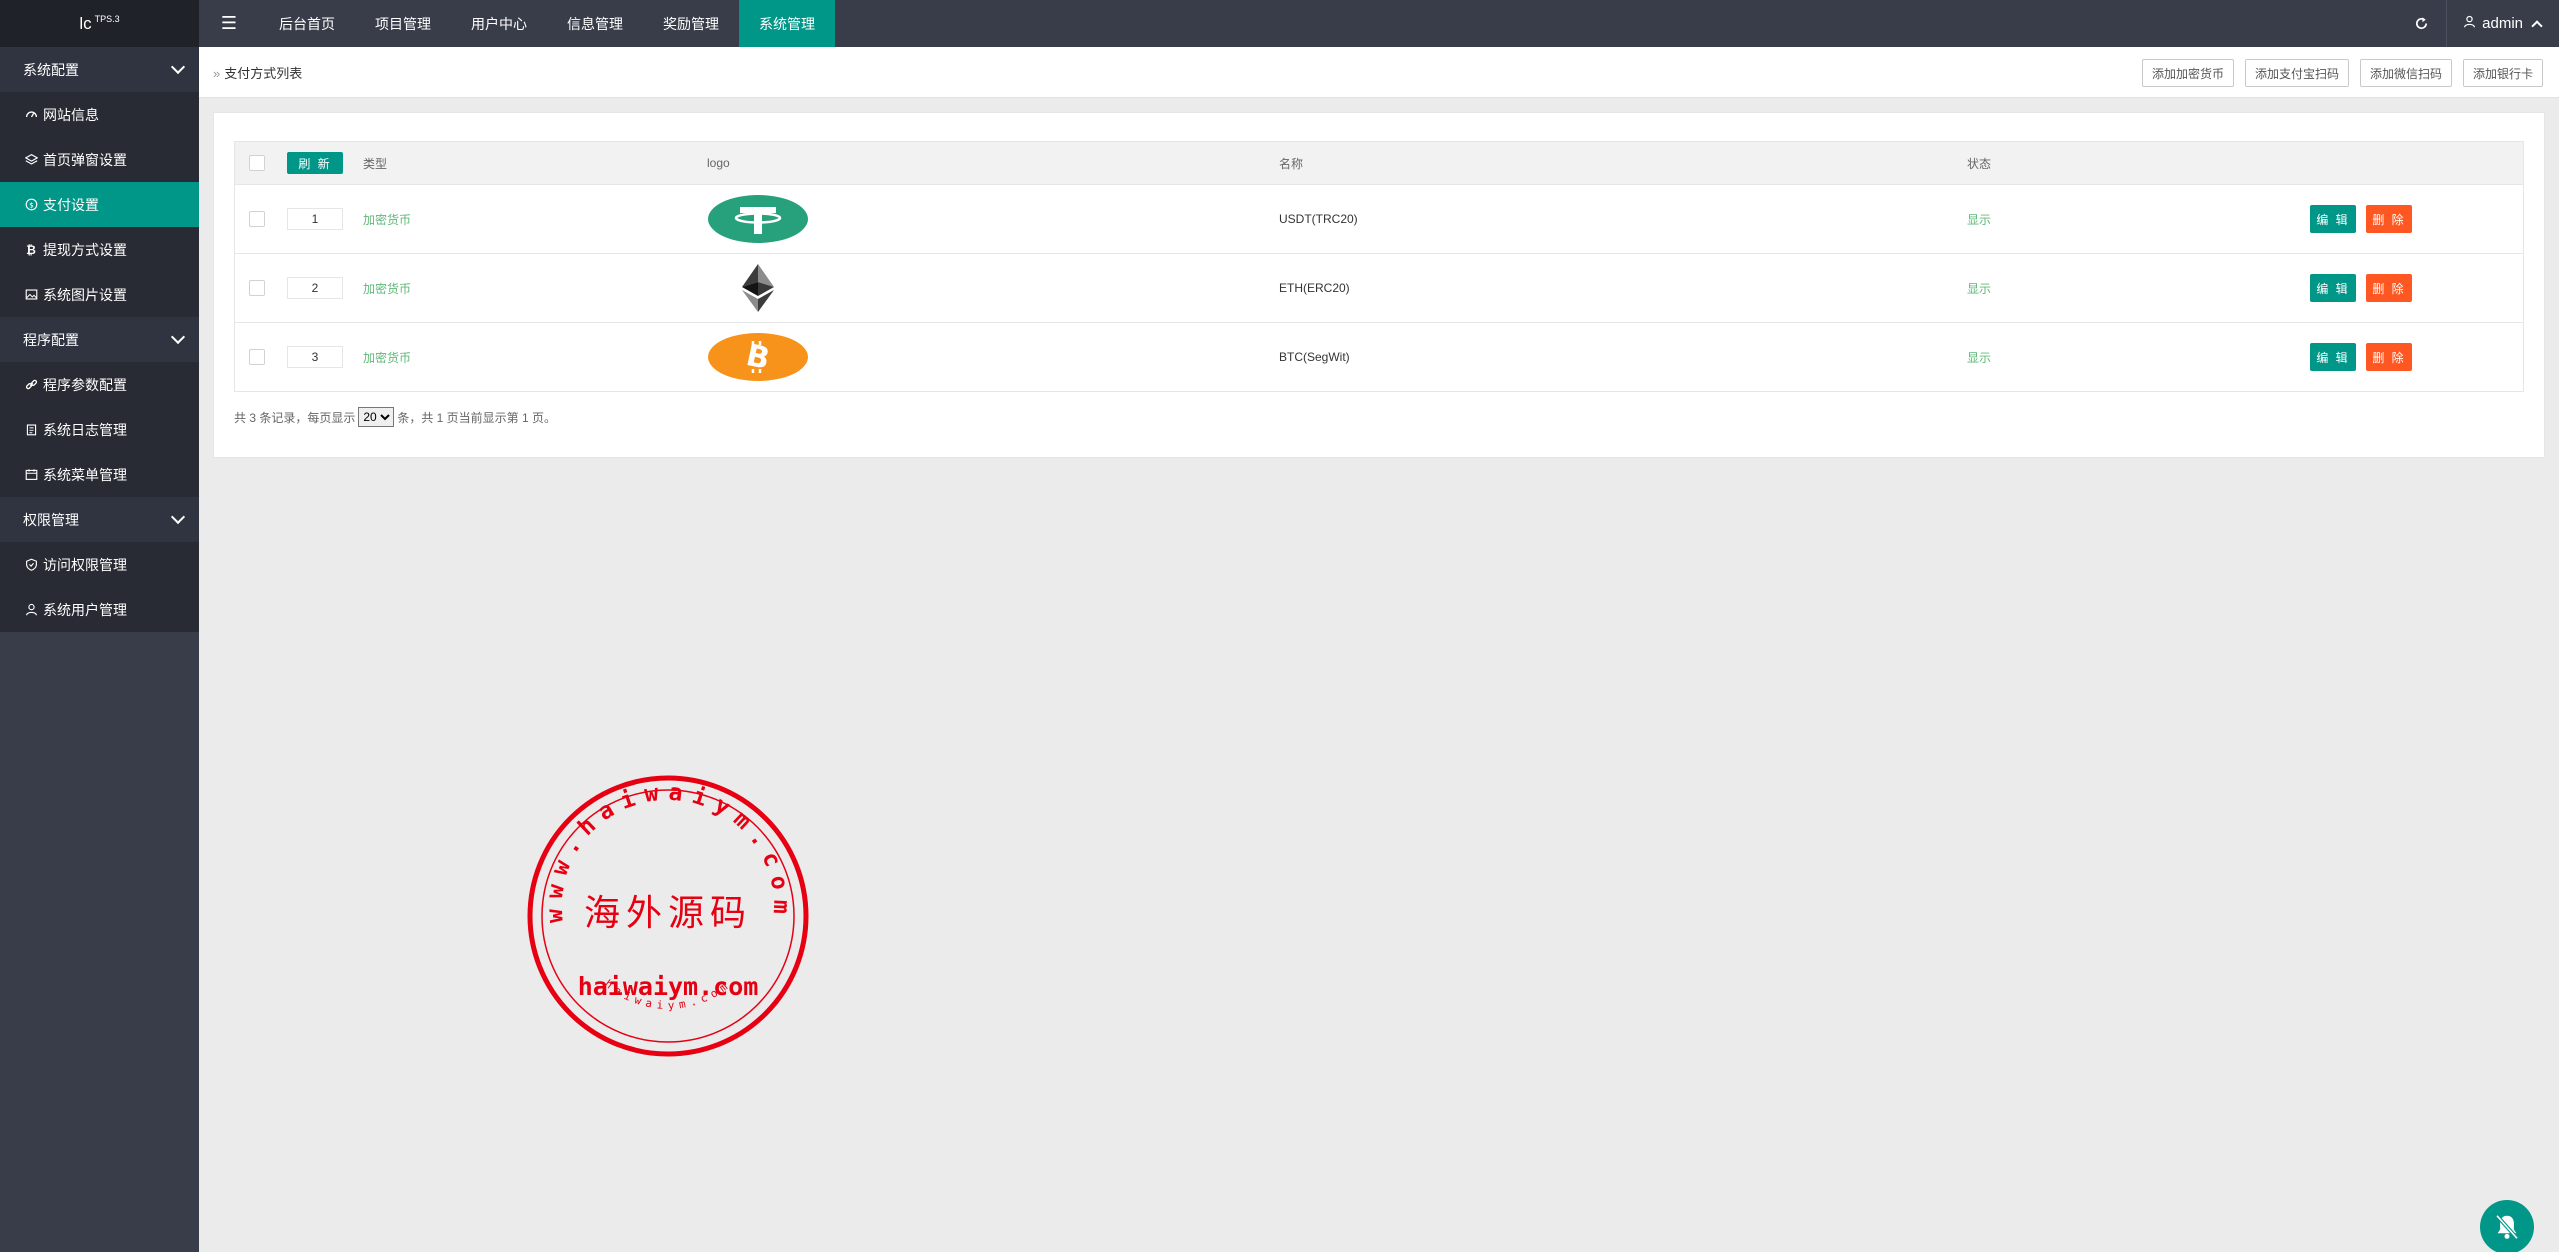  What do you see at coordinates (1314, 357) in the screenshot?
I see `row-name: BTC(SegWit)` at bounding box center [1314, 357].